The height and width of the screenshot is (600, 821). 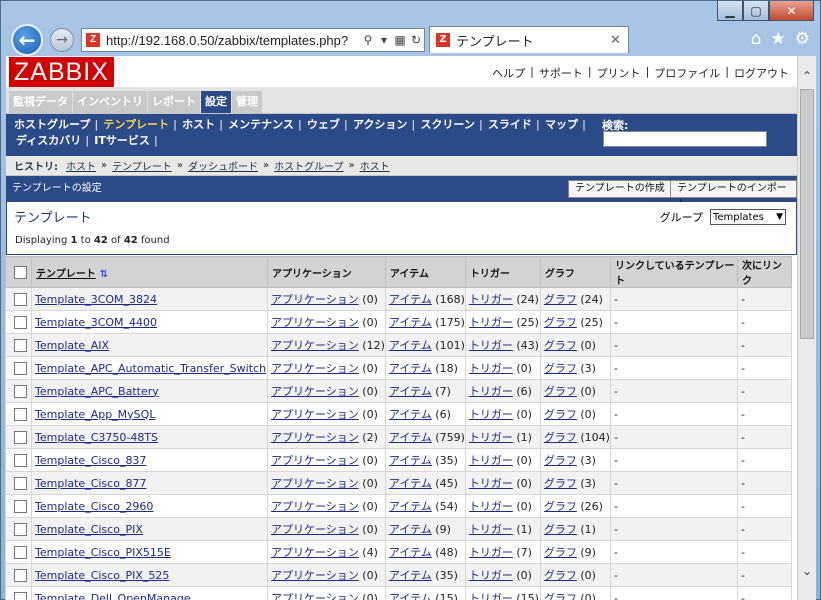 What do you see at coordinates (174, 102) in the screenshot?
I see `menu-reports: レポート` at bounding box center [174, 102].